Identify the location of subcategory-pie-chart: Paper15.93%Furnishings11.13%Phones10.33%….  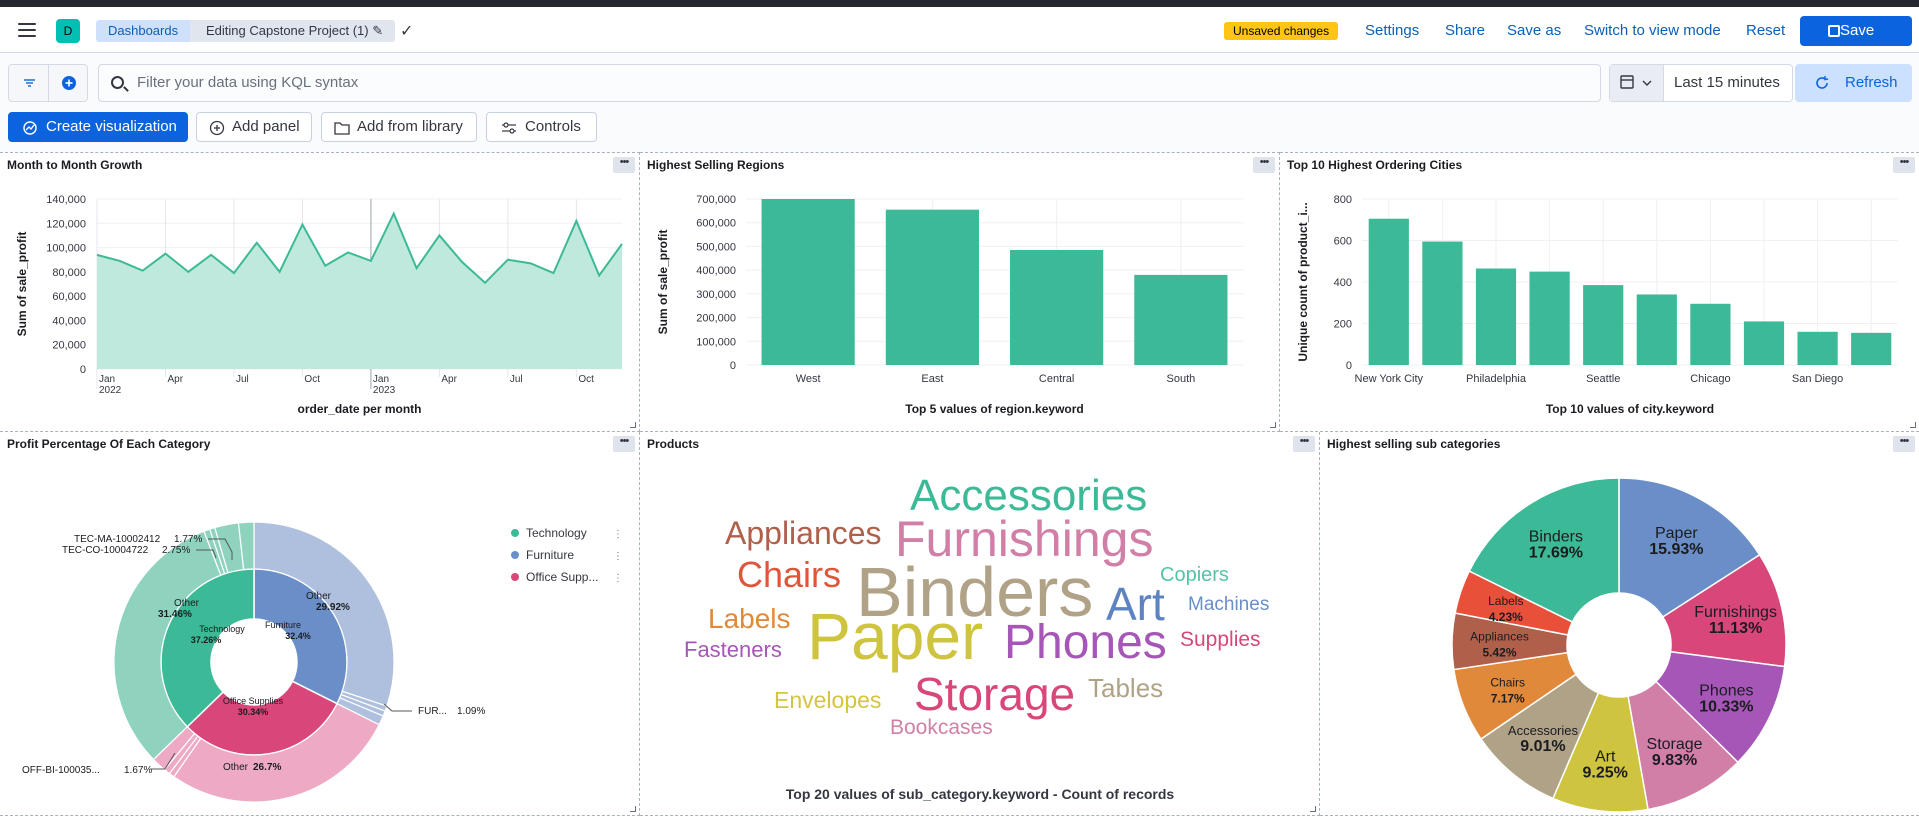
(1619, 623).